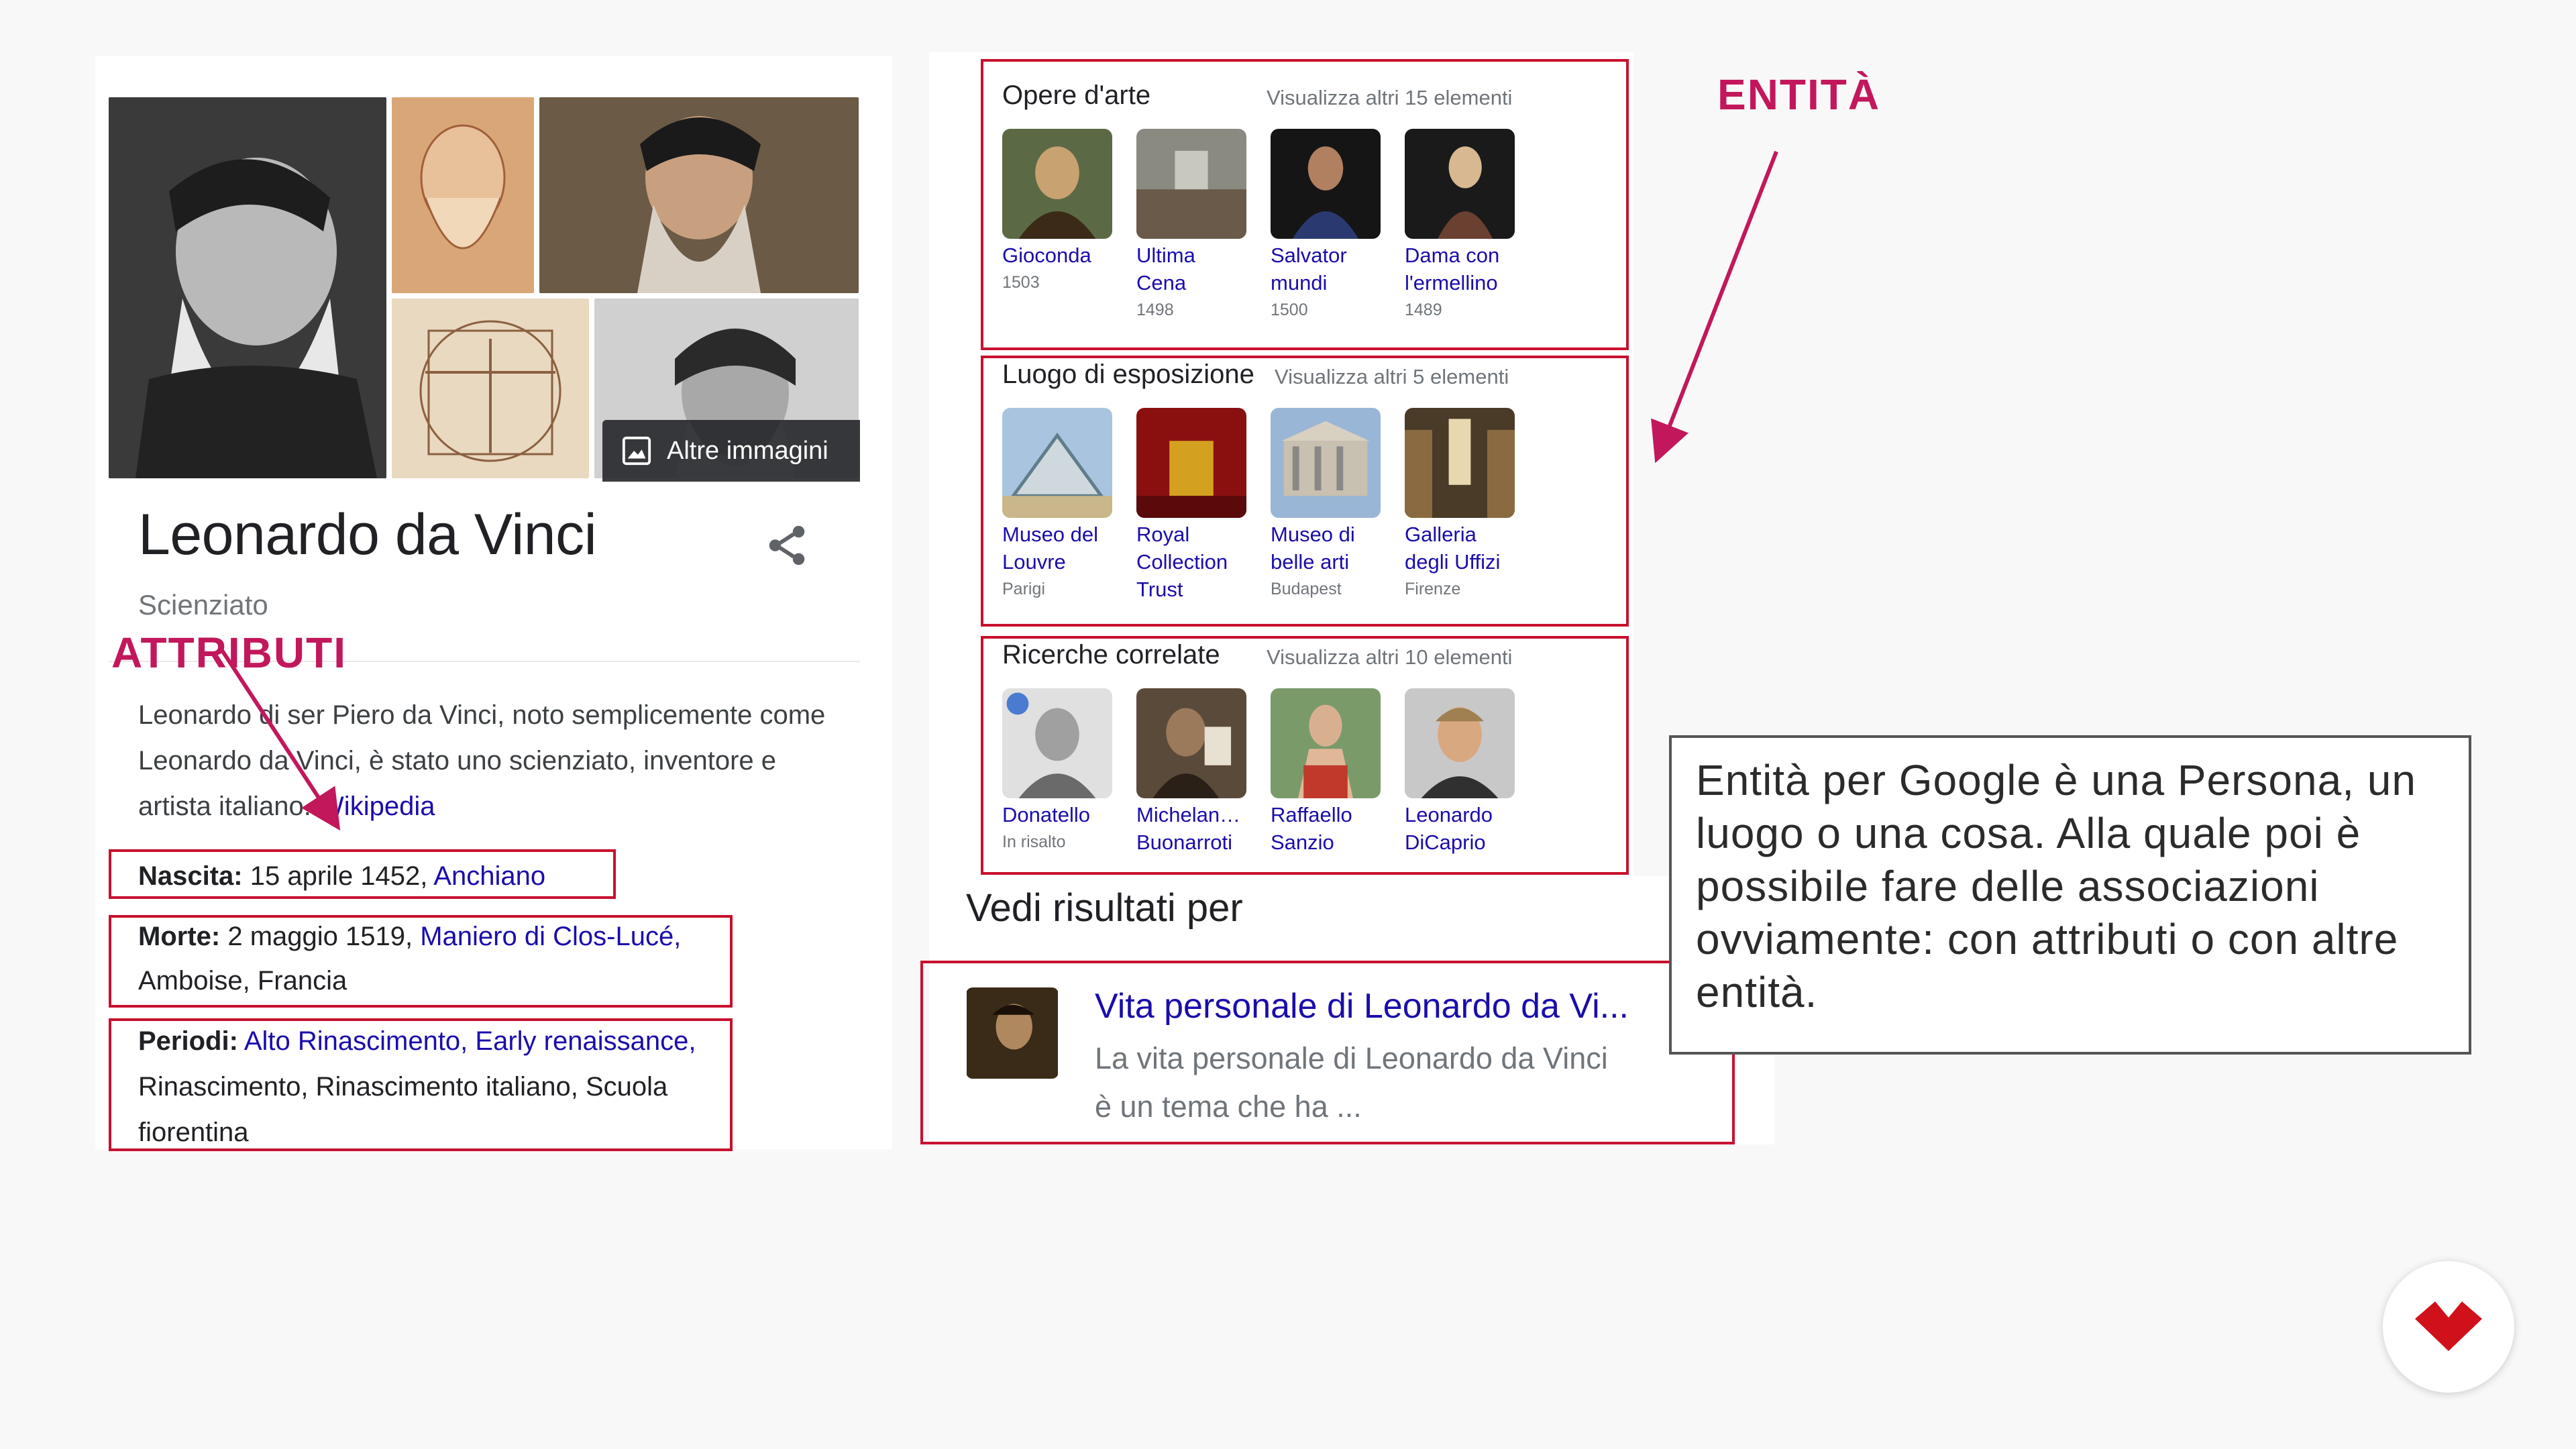 The image size is (2576, 1449). I want to click on brand-logo-icon, so click(2448, 1327).